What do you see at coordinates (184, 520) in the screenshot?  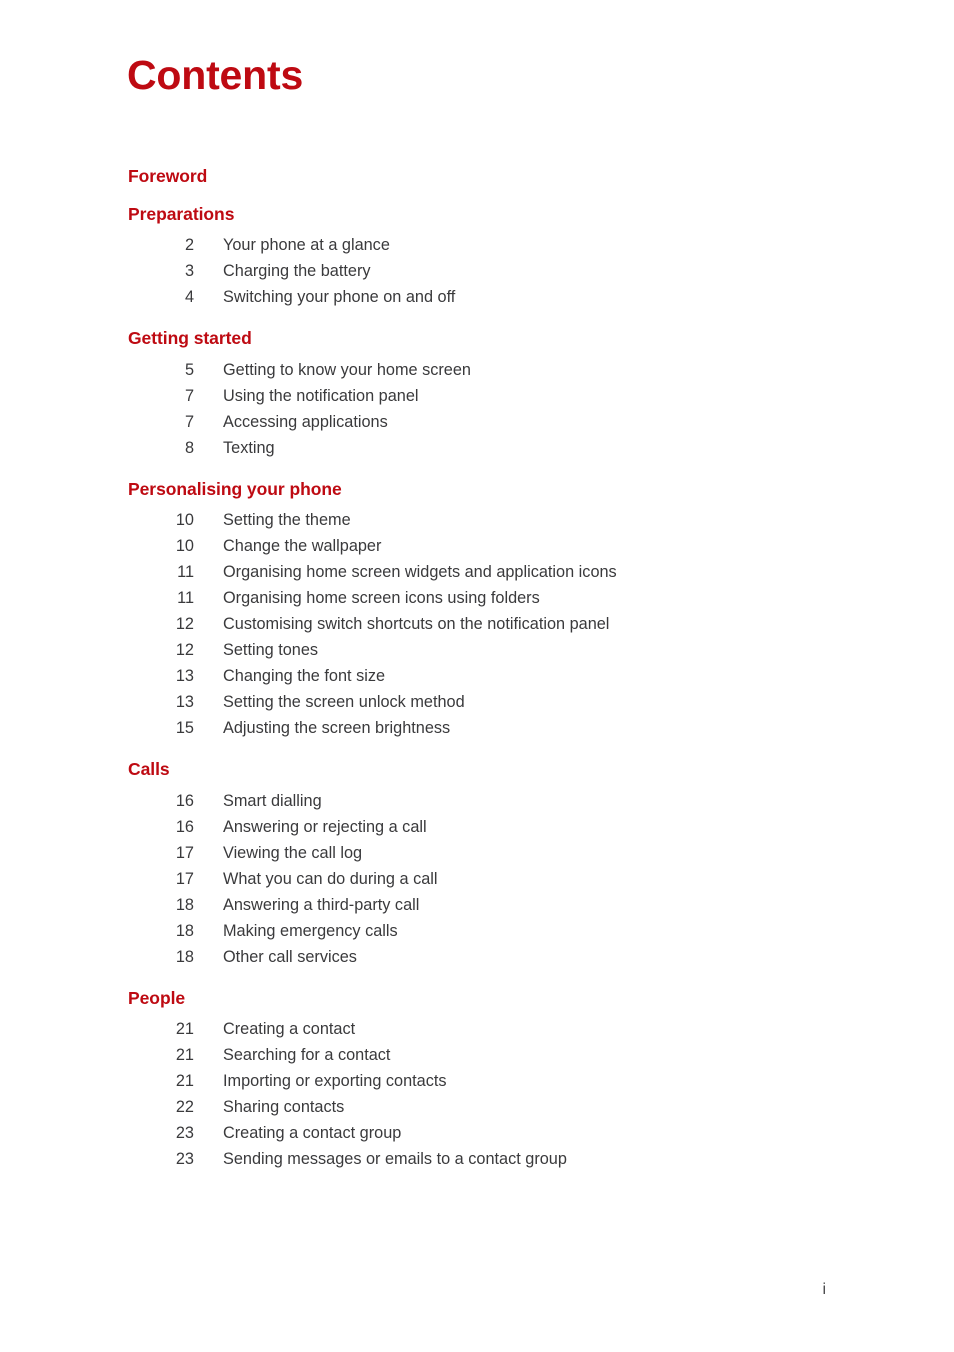 I see `toc-entry-page-number: 10` at bounding box center [184, 520].